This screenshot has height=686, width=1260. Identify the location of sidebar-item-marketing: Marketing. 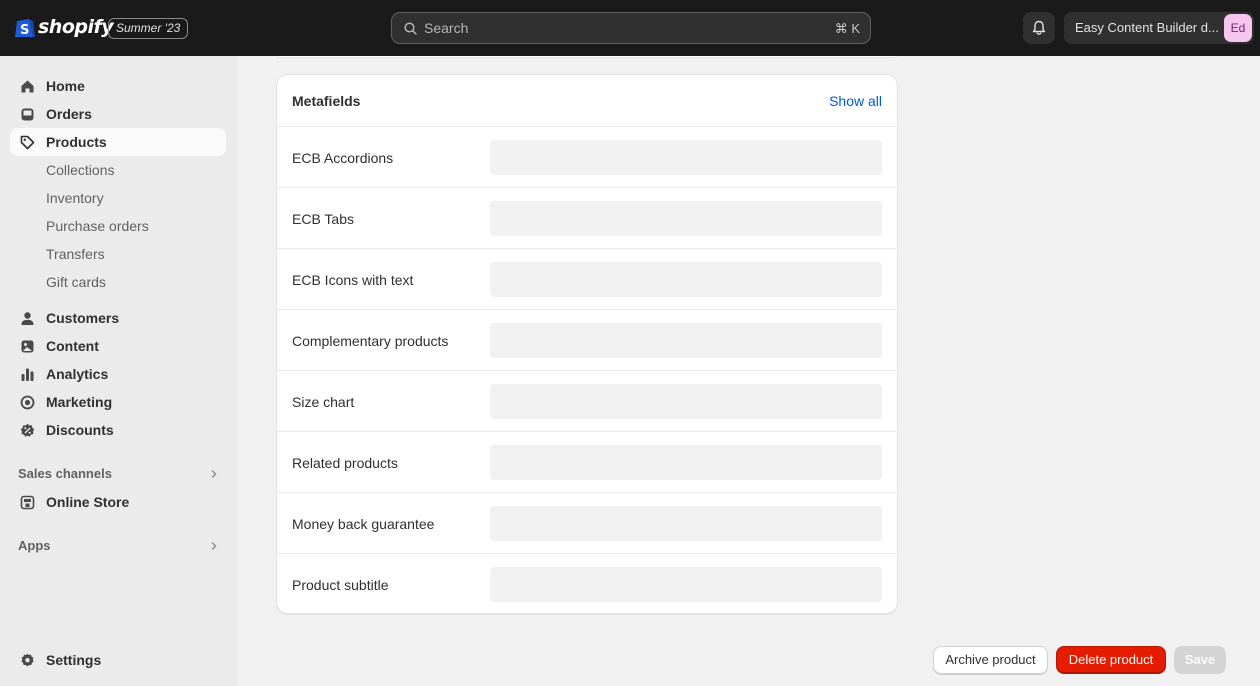
(118, 402).